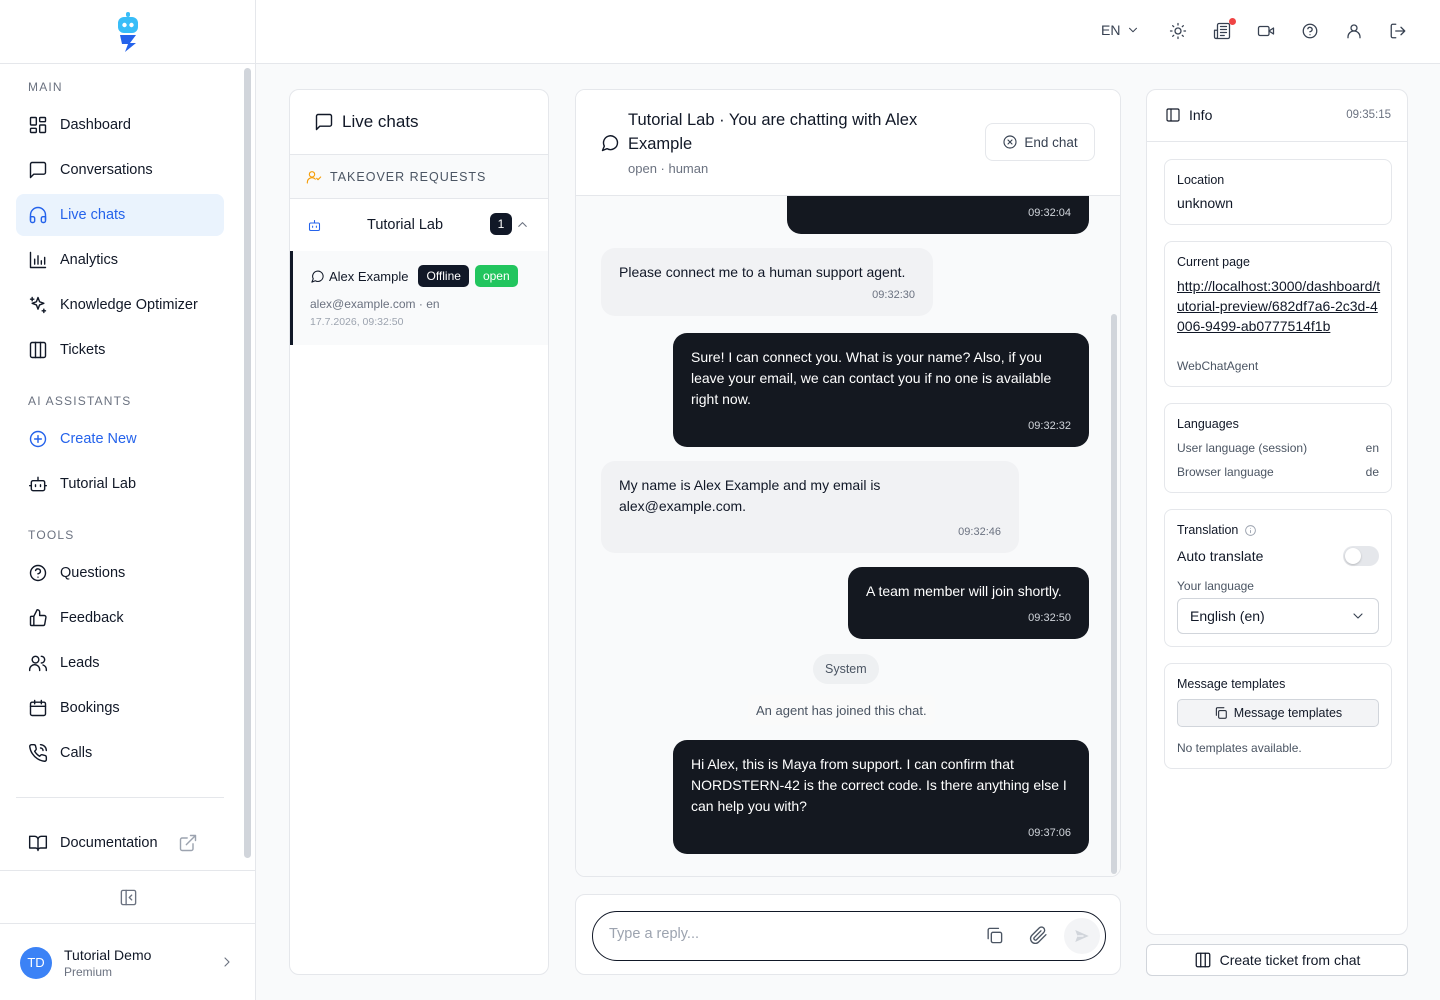  I want to click on location-card: Location unknown, so click(1278, 192).